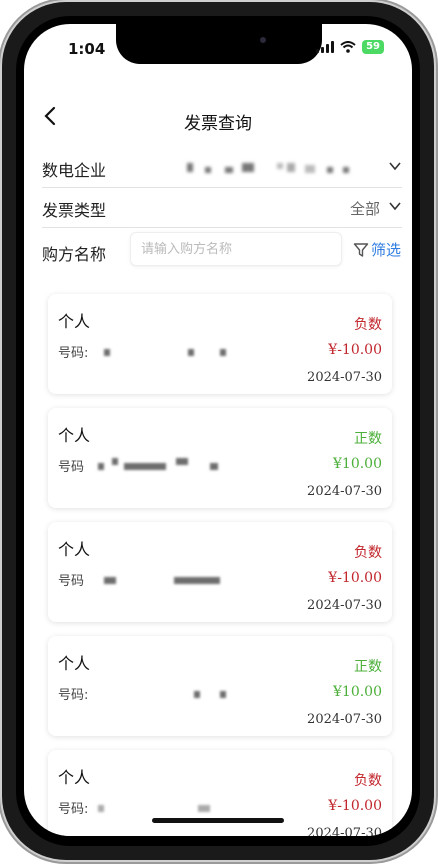 This screenshot has width=438, height=865. What do you see at coordinates (87, 49) in the screenshot?
I see `status-time: 1:04` at bounding box center [87, 49].